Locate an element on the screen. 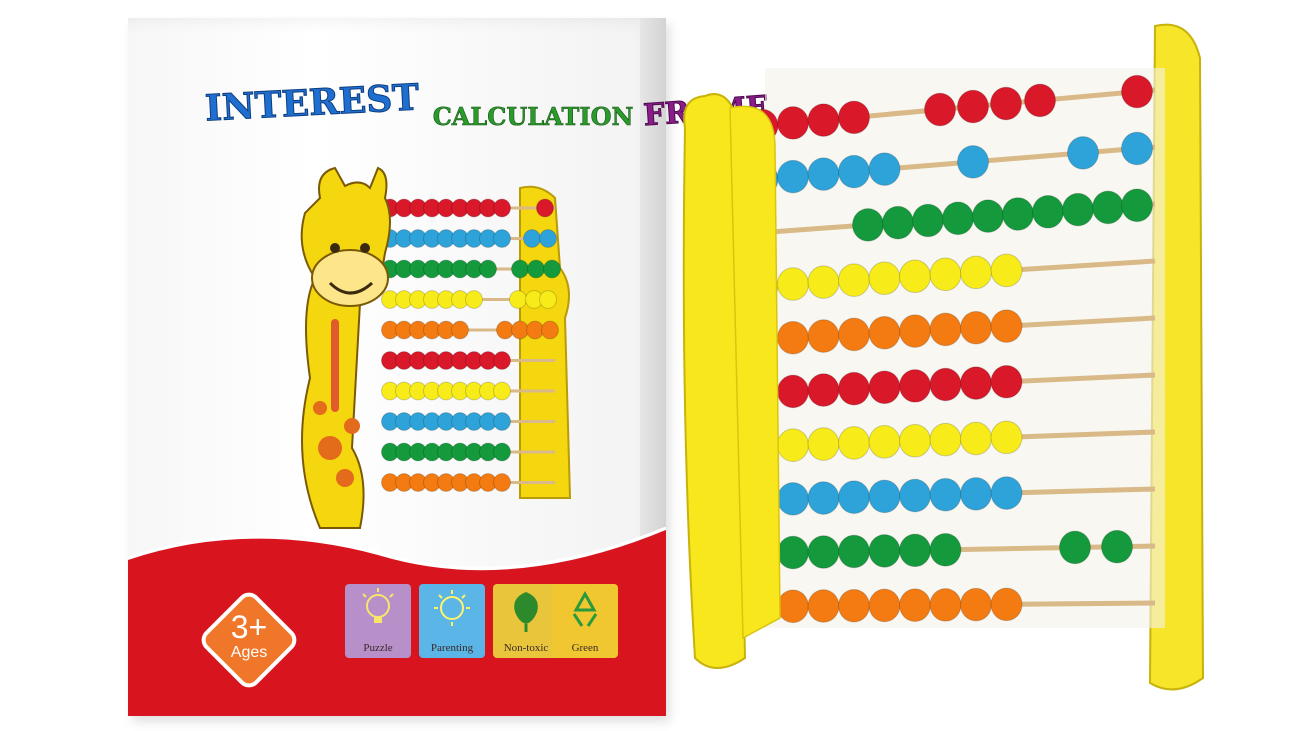  feature-non-toxic: Non-toxic is located at coordinates (526, 621).